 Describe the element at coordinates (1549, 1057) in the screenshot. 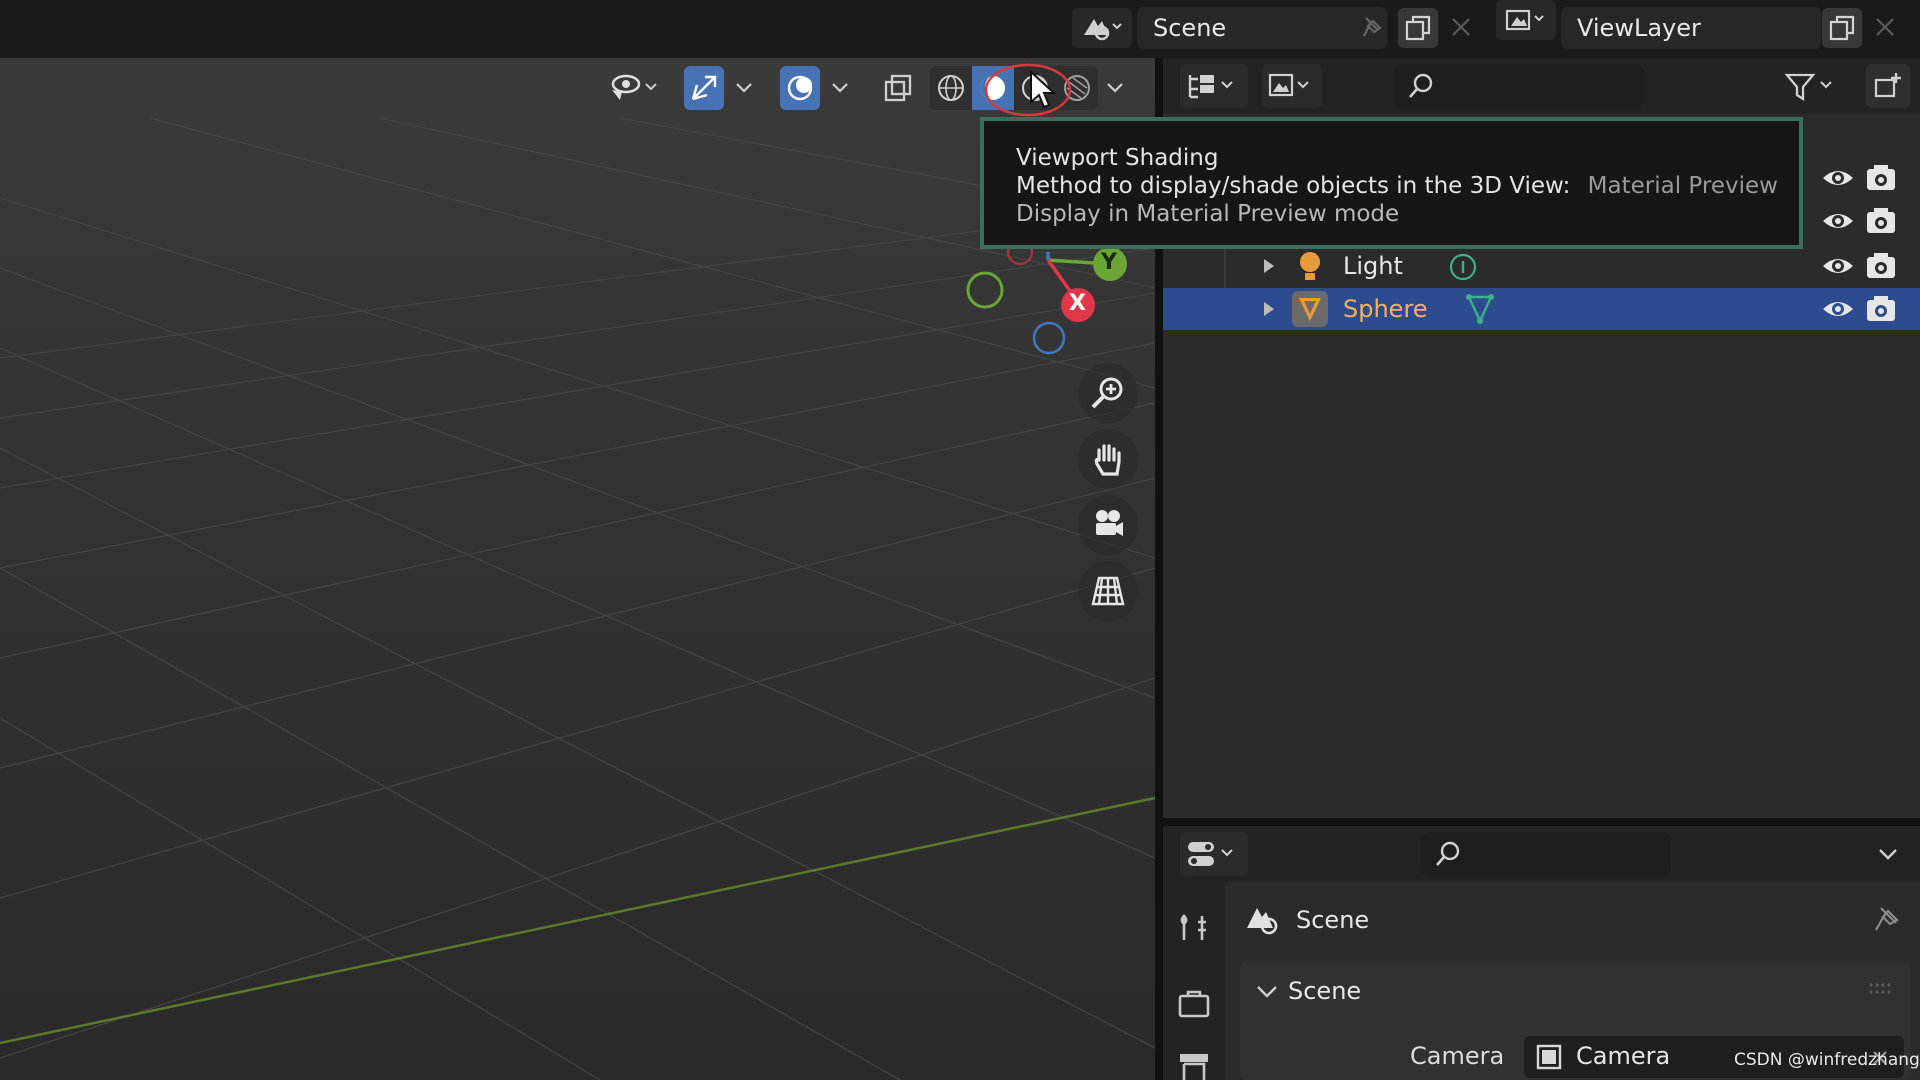

I see `camera-object-icon` at that location.